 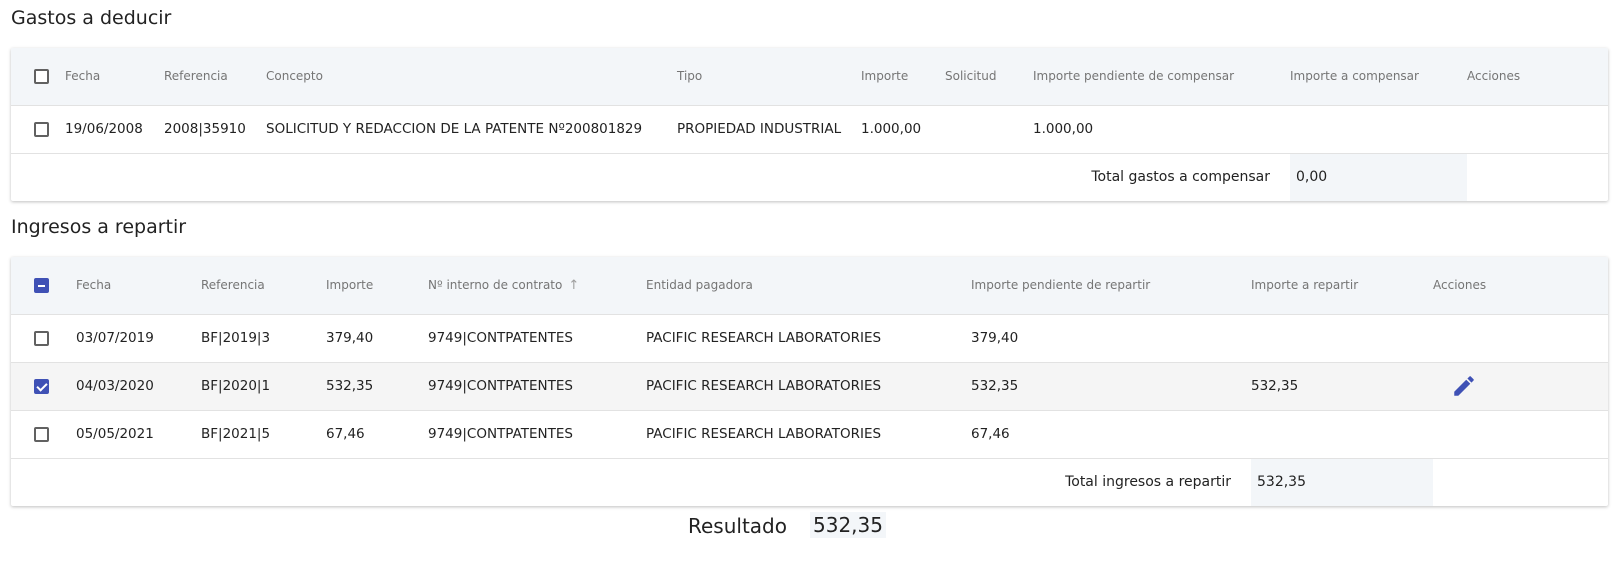 What do you see at coordinates (769, 76) in the screenshot?
I see `column-header-tipo: Tipo` at bounding box center [769, 76].